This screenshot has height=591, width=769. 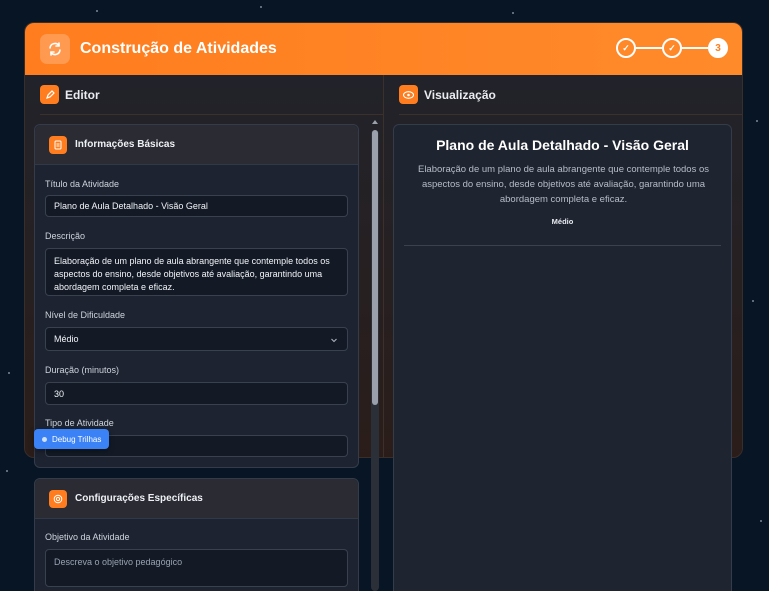 I want to click on duration-input: 30, so click(x=196, y=393).